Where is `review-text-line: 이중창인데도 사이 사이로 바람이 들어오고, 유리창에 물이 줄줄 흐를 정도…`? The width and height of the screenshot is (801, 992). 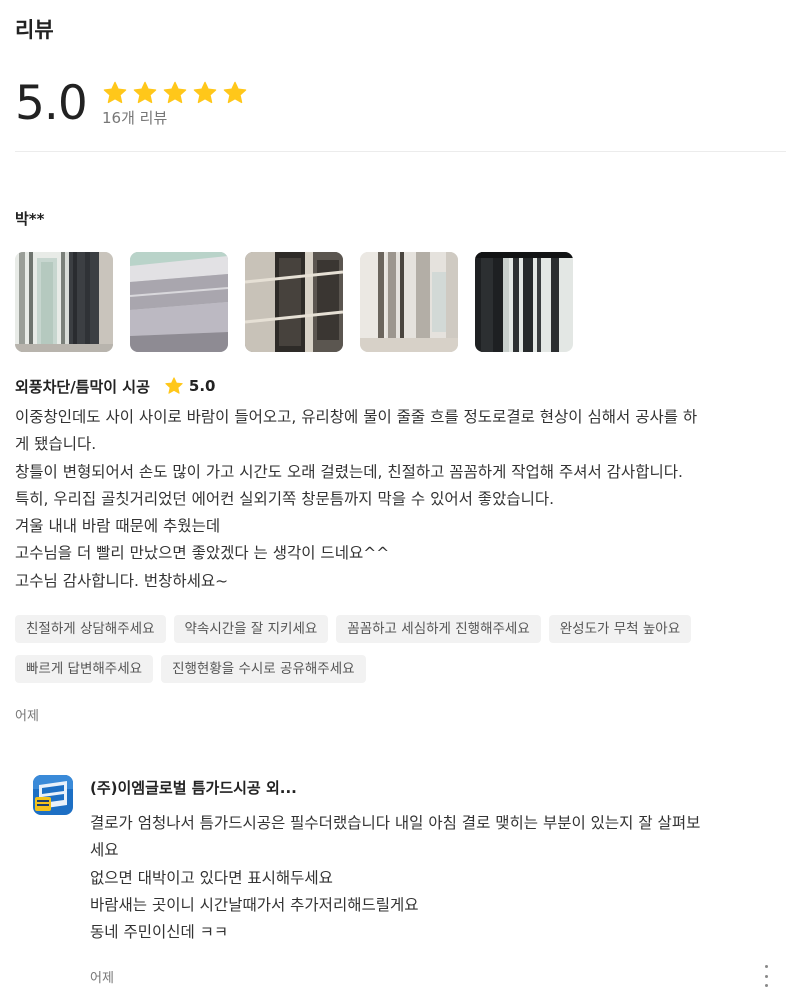
review-text-line: 이중창인데도 사이 사이로 바람이 들어오고, 유리창에 물이 줄줄 흐를 정도… is located at coordinates (356, 417).